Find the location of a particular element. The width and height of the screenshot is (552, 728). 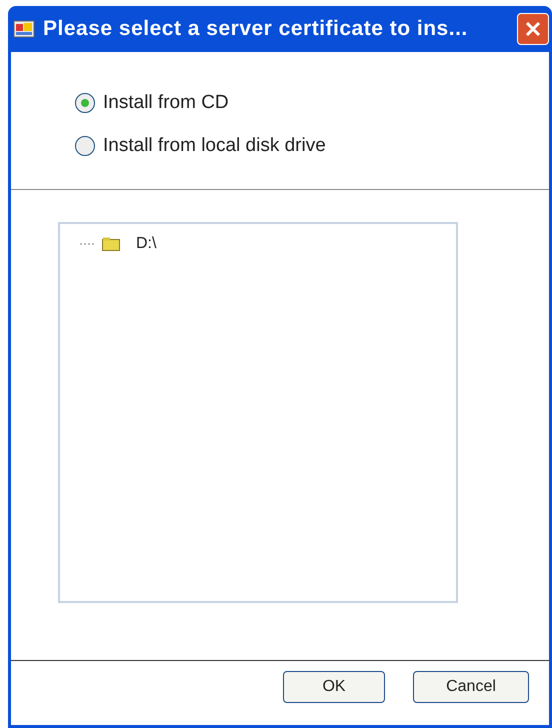

tree-connector is located at coordinates (88, 244).